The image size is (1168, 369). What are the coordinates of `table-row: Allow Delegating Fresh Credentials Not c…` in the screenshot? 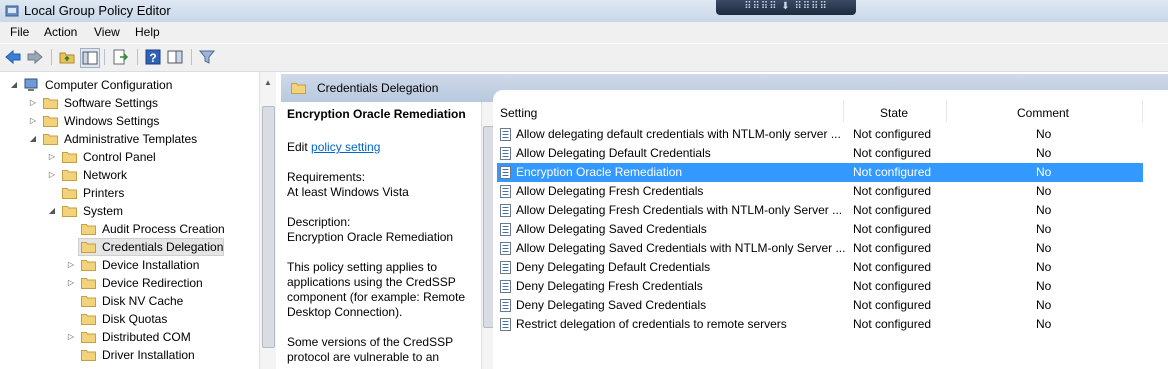 It's located at (820, 191).